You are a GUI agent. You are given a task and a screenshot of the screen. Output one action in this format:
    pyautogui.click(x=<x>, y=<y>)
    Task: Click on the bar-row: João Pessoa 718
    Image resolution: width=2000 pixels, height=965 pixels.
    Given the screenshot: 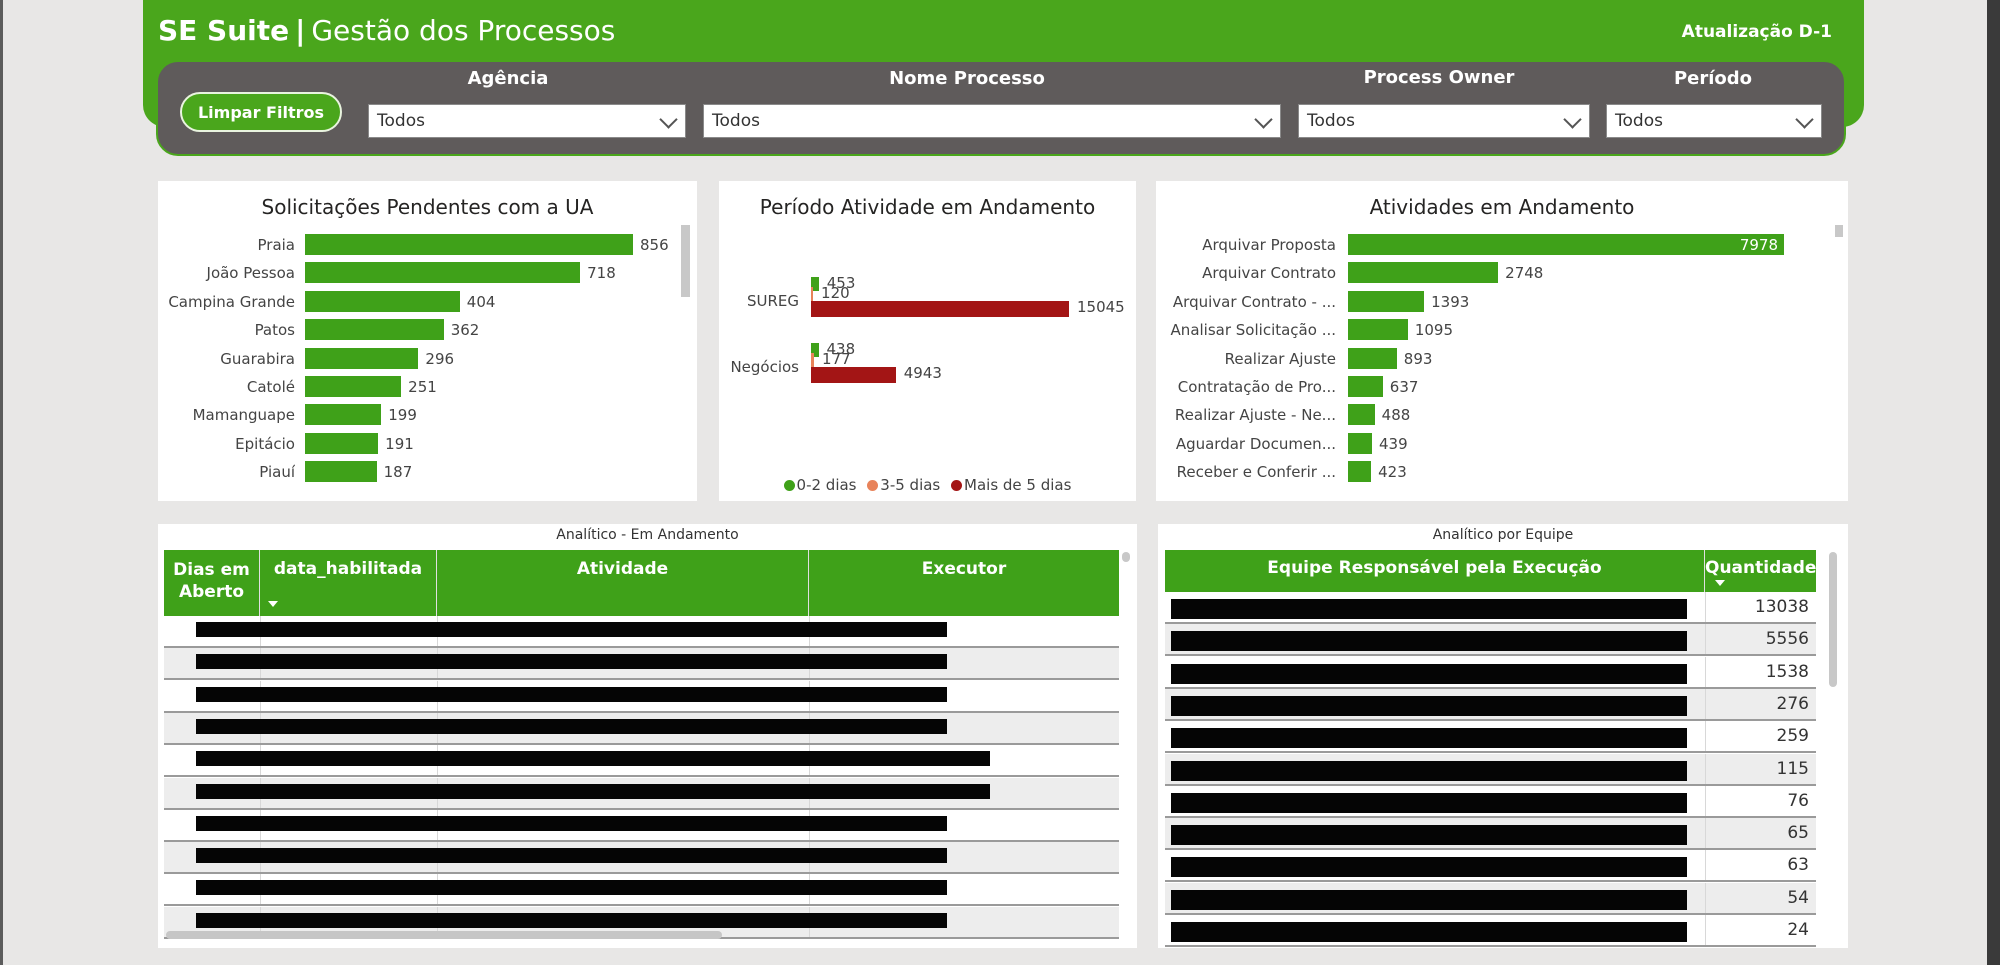 What is the action you would take?
    pyautogui.click(x=427, y=273)
    